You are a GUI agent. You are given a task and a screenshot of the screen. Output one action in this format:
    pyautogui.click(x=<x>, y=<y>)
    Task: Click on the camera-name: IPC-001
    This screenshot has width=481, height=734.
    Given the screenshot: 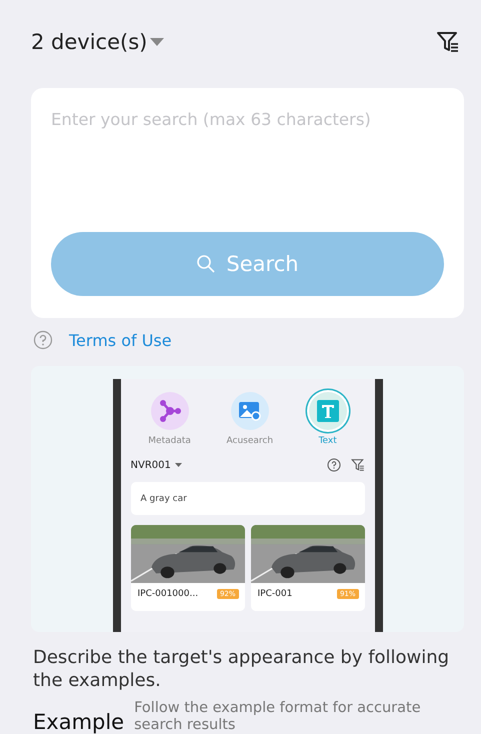 What is the action you would take?
    pyautogui.click(x=275, y=594)
    